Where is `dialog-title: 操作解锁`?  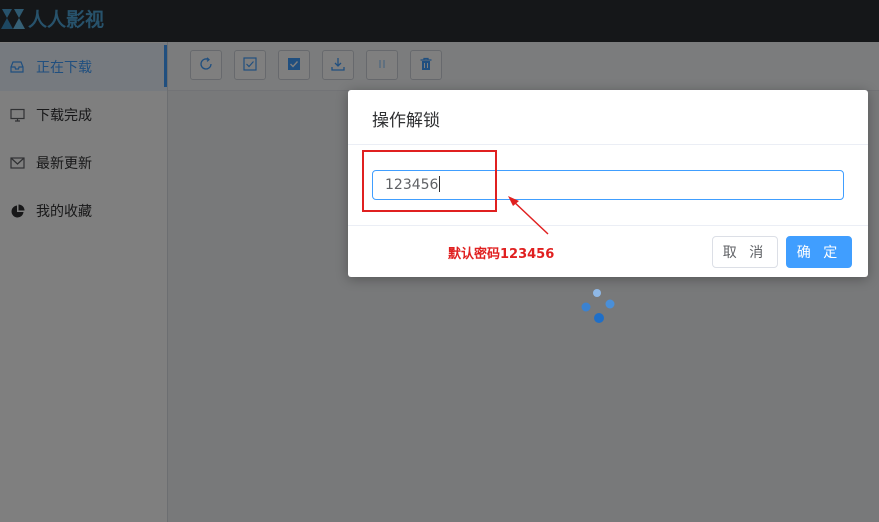 dialog-title: 操作解锁 is located at coordinates (406, 121).